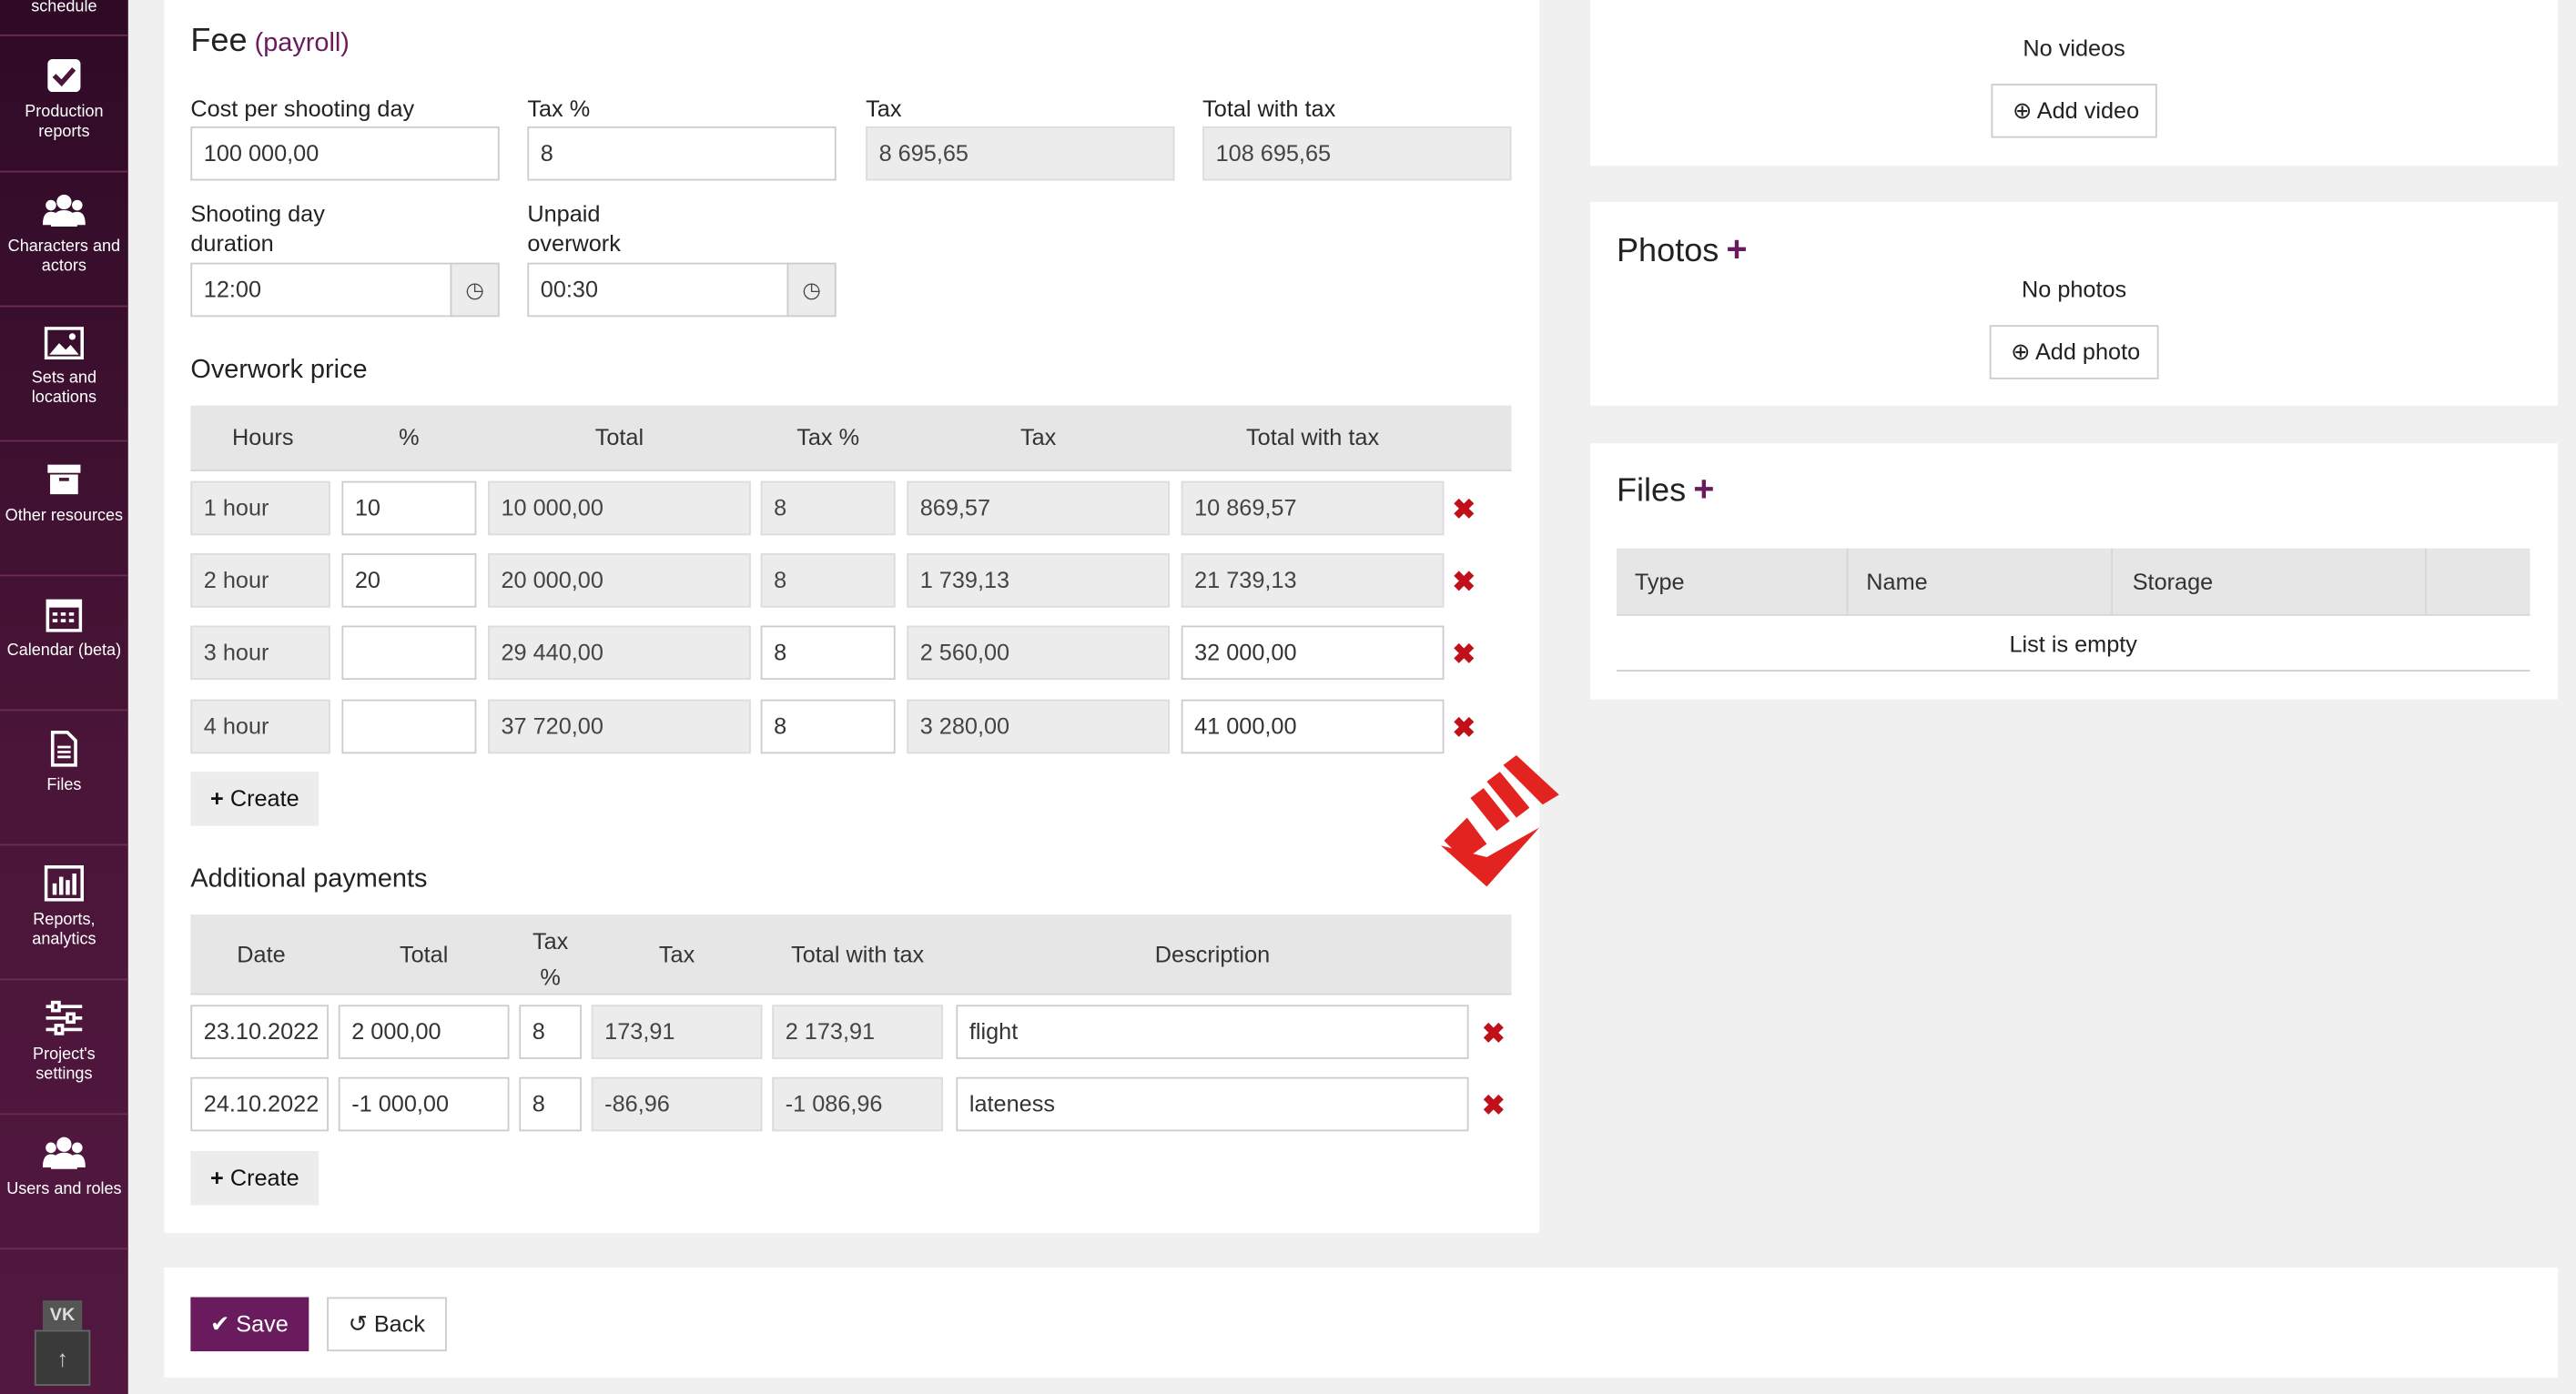 This screenshot has width=2576, height=1394. I want to click on tax-pct-cell: 8, so click(828, 580).